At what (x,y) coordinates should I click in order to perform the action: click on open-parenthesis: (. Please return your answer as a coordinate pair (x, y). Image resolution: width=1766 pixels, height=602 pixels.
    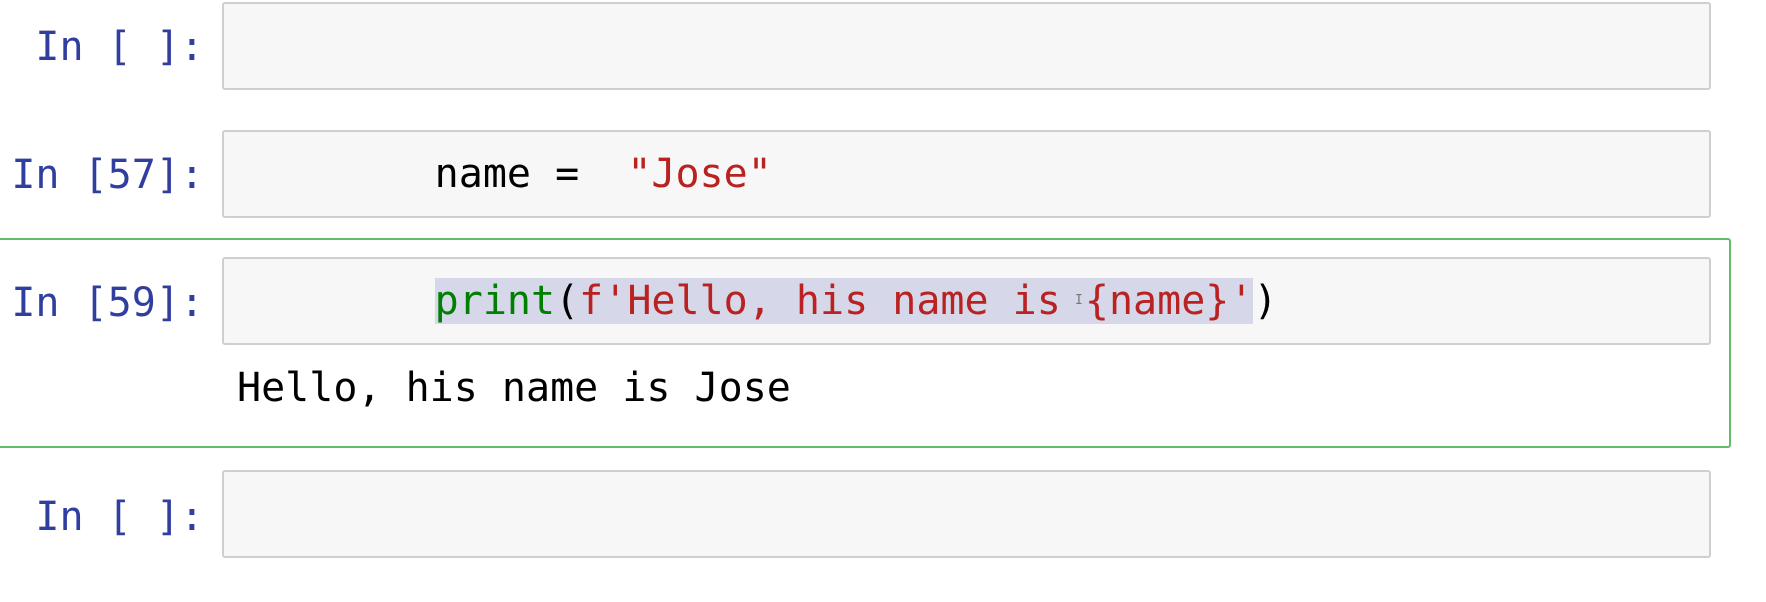
    Looking at the image, I should click on (567, 301).